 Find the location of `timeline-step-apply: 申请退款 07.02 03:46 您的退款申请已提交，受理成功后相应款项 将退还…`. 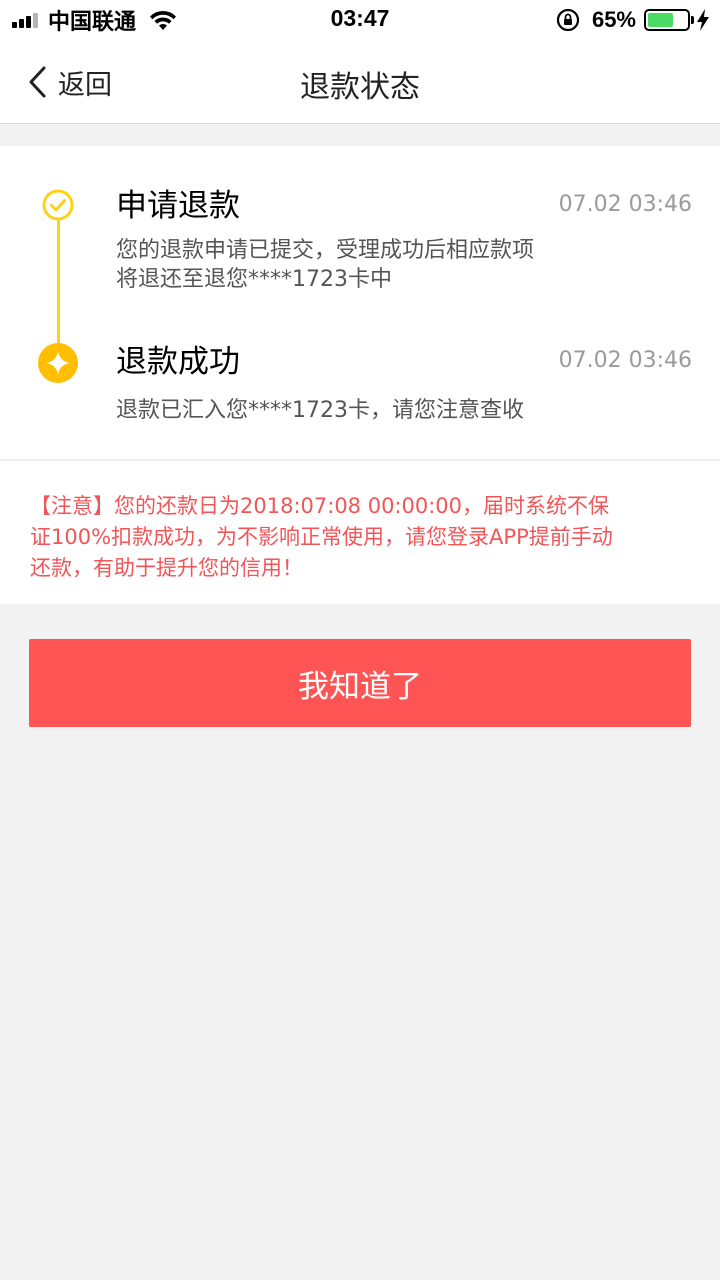

timeline-step-apply: 申请退款 07.02 03:46 您的退款申请已提交，受理成功后相应款项 将退还… is located at coordinates (406, 240).